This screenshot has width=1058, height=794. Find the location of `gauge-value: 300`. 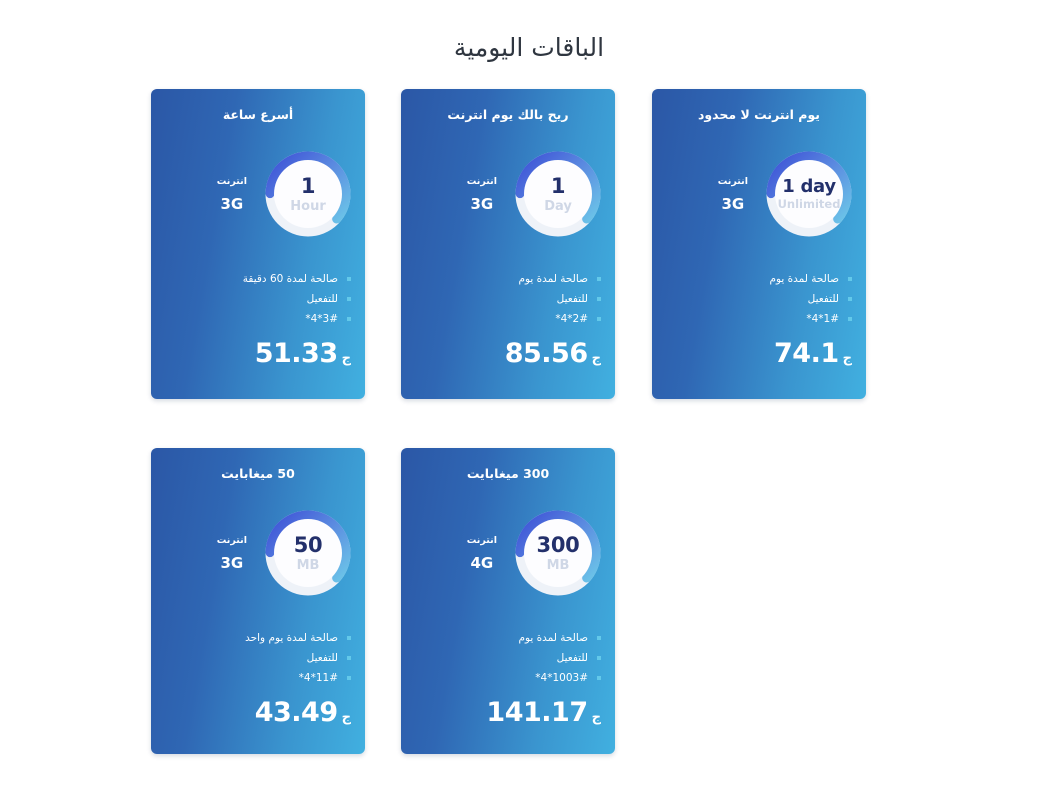

gauge-value: 300 is located at coordinates (558, 544).